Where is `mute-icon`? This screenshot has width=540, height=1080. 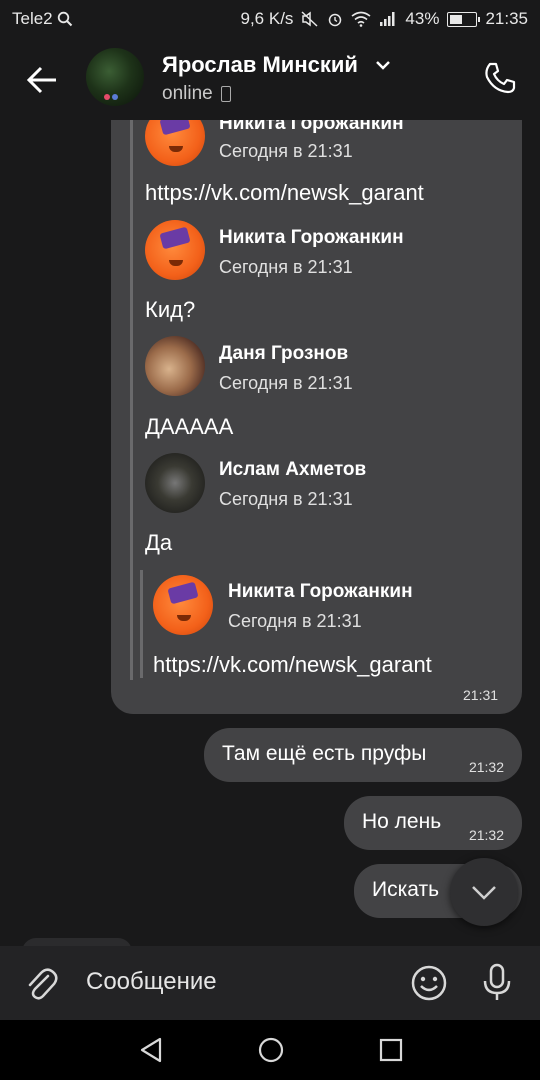
mute-icon is located at coordinates (309, 19).